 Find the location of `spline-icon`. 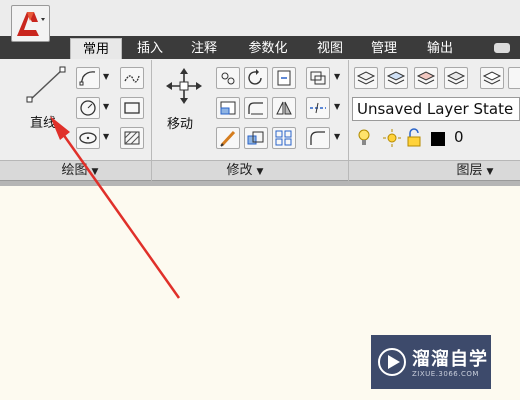

spline-icon is located at coordinates (132, 79).